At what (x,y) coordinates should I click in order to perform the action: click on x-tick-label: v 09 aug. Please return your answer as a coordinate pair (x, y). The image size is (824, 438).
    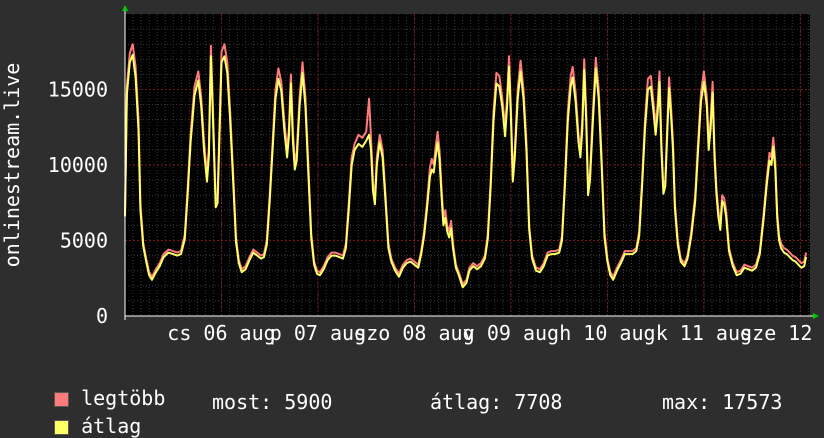
    Looking at the image, I should click on (511, 333).